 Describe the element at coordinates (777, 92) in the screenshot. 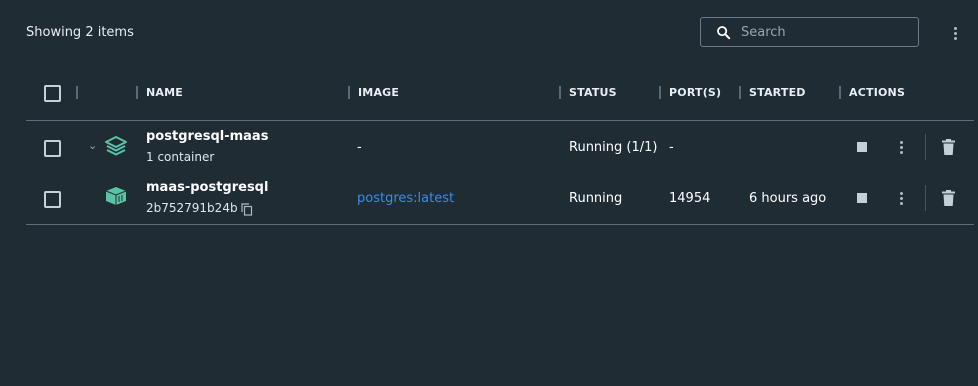

I see `header-started: STARTED` at that location.